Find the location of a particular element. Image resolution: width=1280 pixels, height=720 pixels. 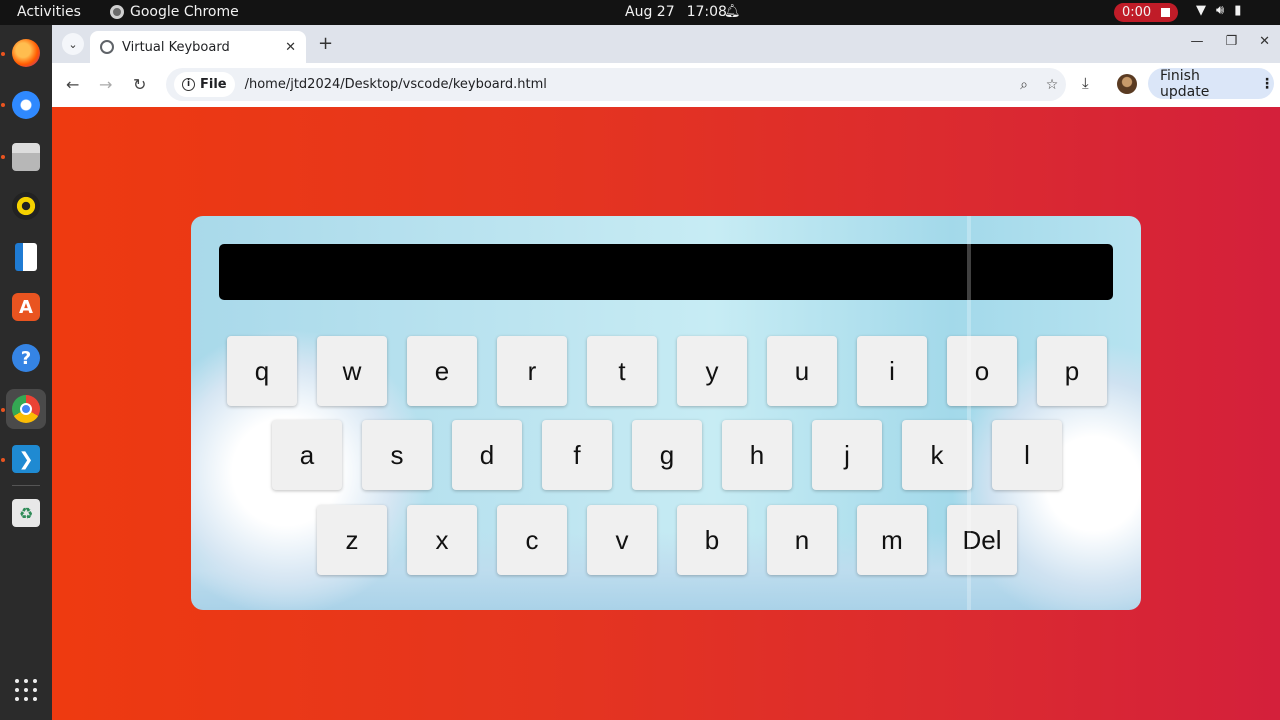

window-controls: — ❐ ✕ is located at coordinates (1230, 41).